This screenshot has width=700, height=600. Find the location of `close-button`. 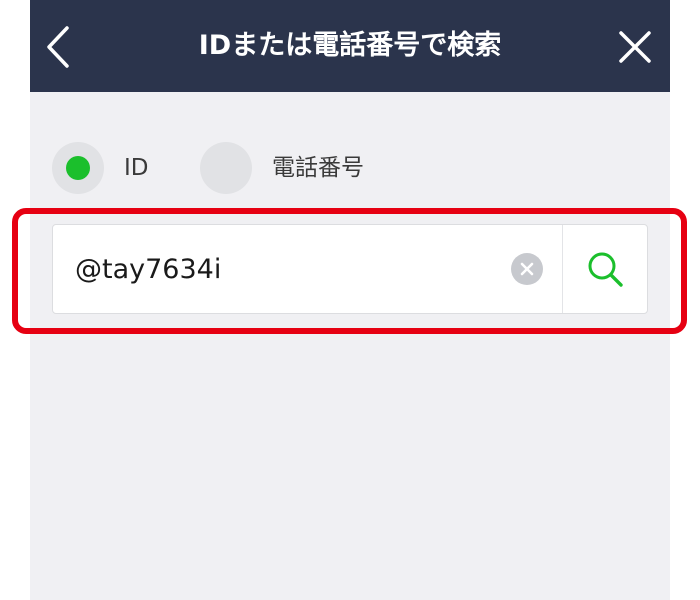

close-button is located at coordinates (635, 47).